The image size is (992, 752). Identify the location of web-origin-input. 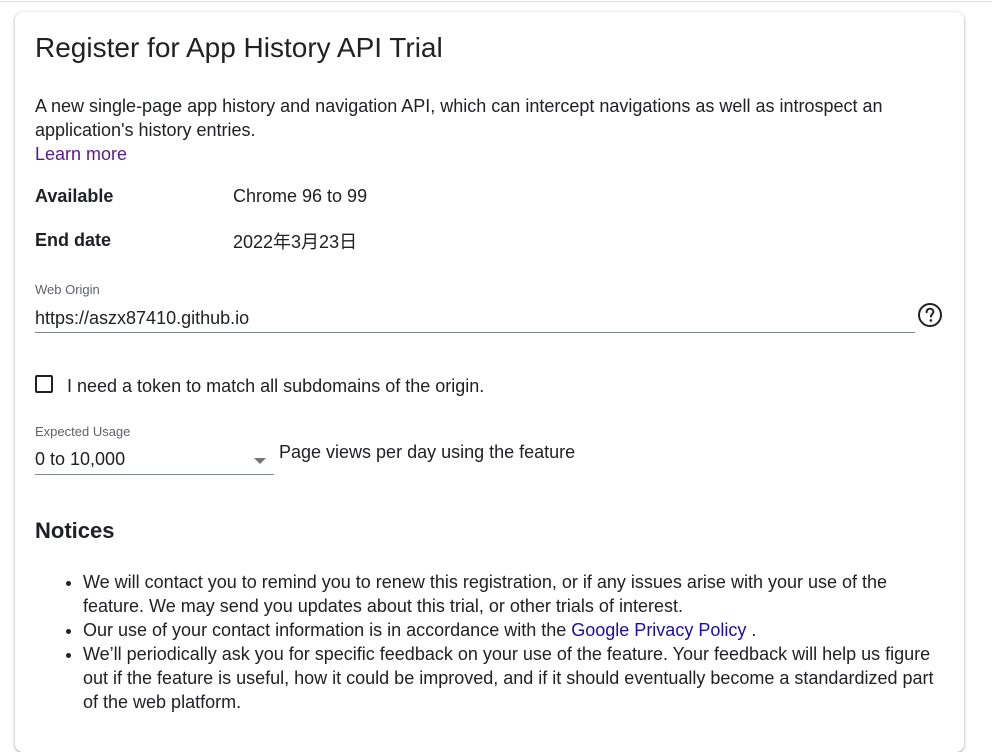
(475, 318).